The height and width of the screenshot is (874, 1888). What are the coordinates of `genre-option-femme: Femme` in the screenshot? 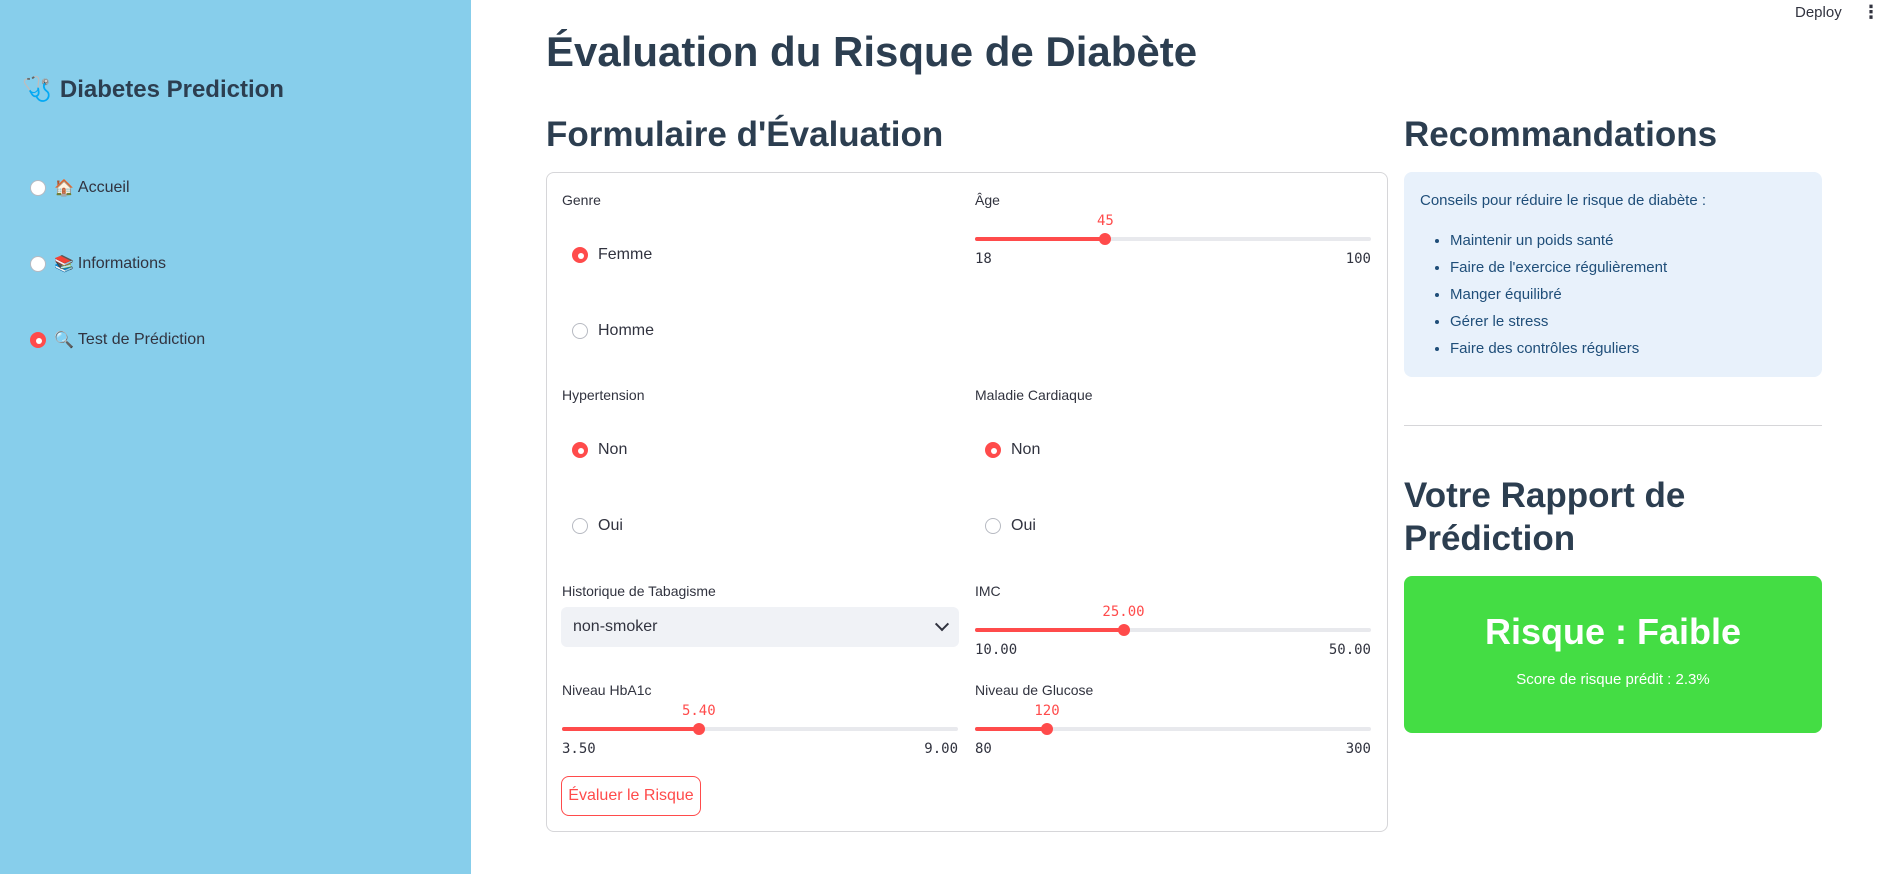 It's located at (612, 255).